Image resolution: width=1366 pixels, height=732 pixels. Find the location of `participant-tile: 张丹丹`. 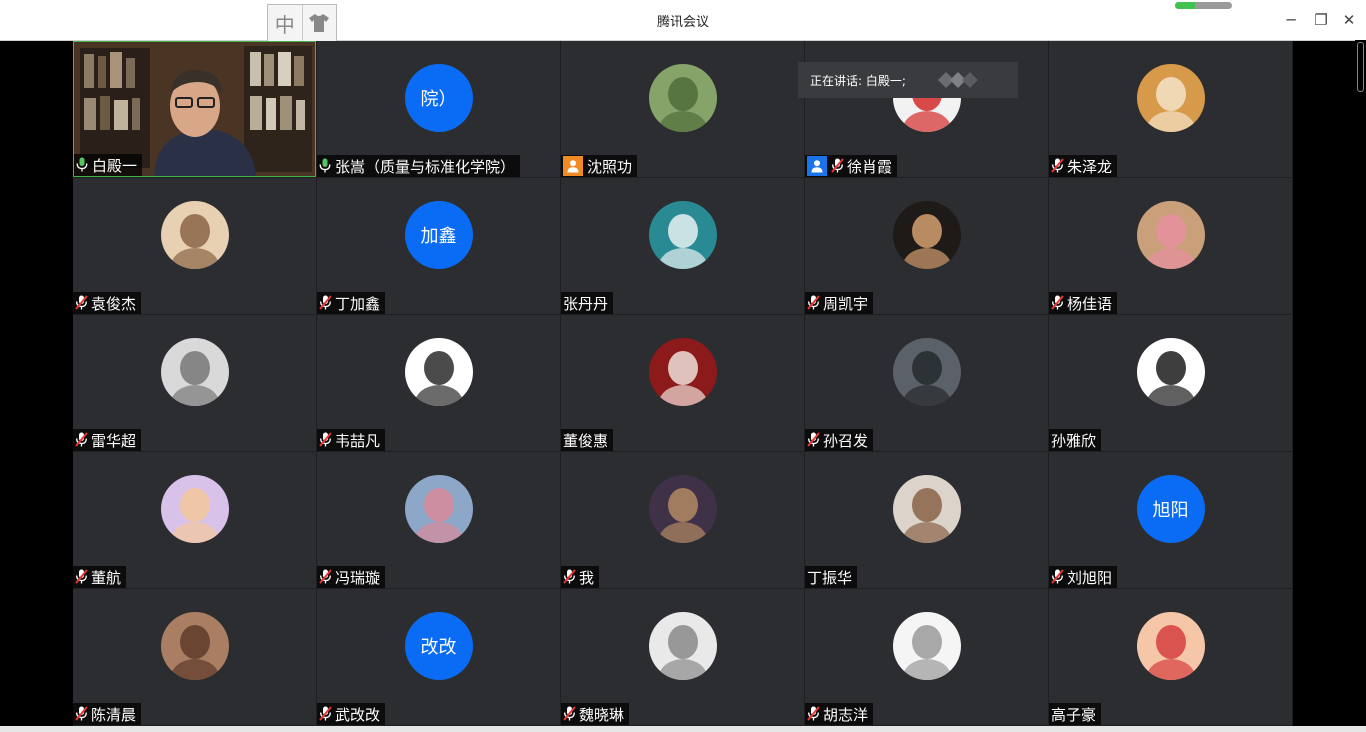

participant-tile: 张丹丹 is located at coordinates (682, 246).